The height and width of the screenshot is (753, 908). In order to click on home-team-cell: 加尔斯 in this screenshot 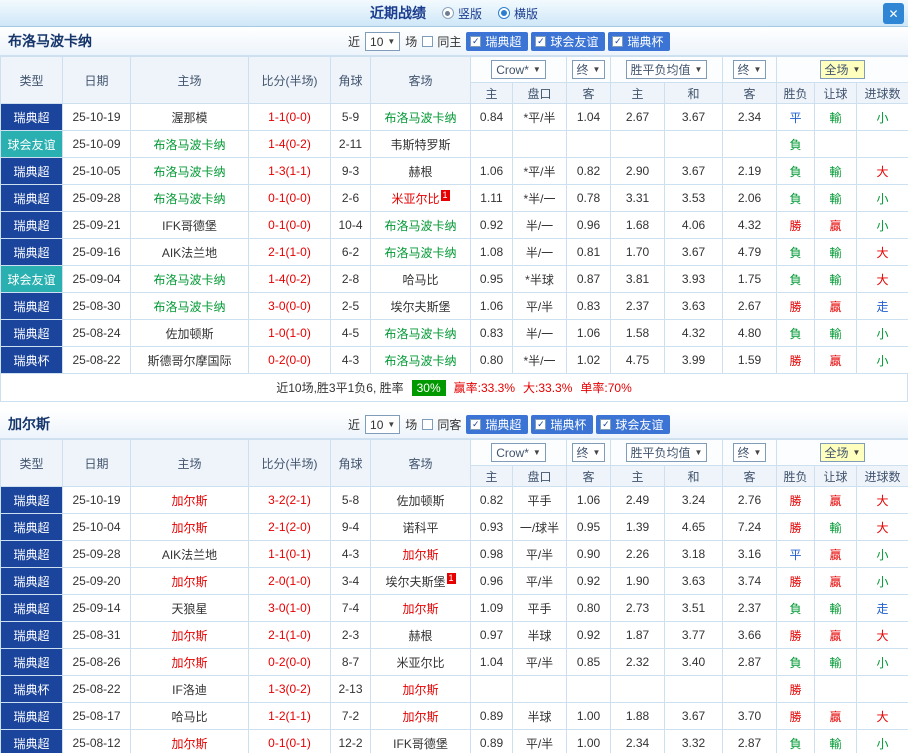, I will do `click(189, 581)`.